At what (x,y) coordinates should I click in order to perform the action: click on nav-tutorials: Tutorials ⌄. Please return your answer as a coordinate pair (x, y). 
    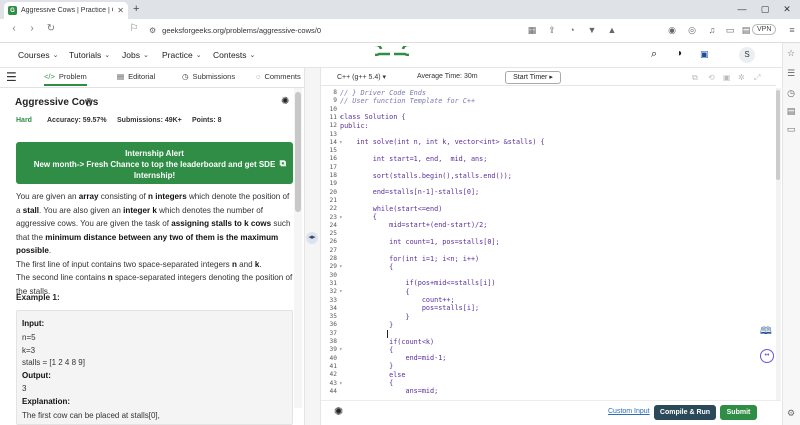
    Looking at the image, I should click on (89, 55).